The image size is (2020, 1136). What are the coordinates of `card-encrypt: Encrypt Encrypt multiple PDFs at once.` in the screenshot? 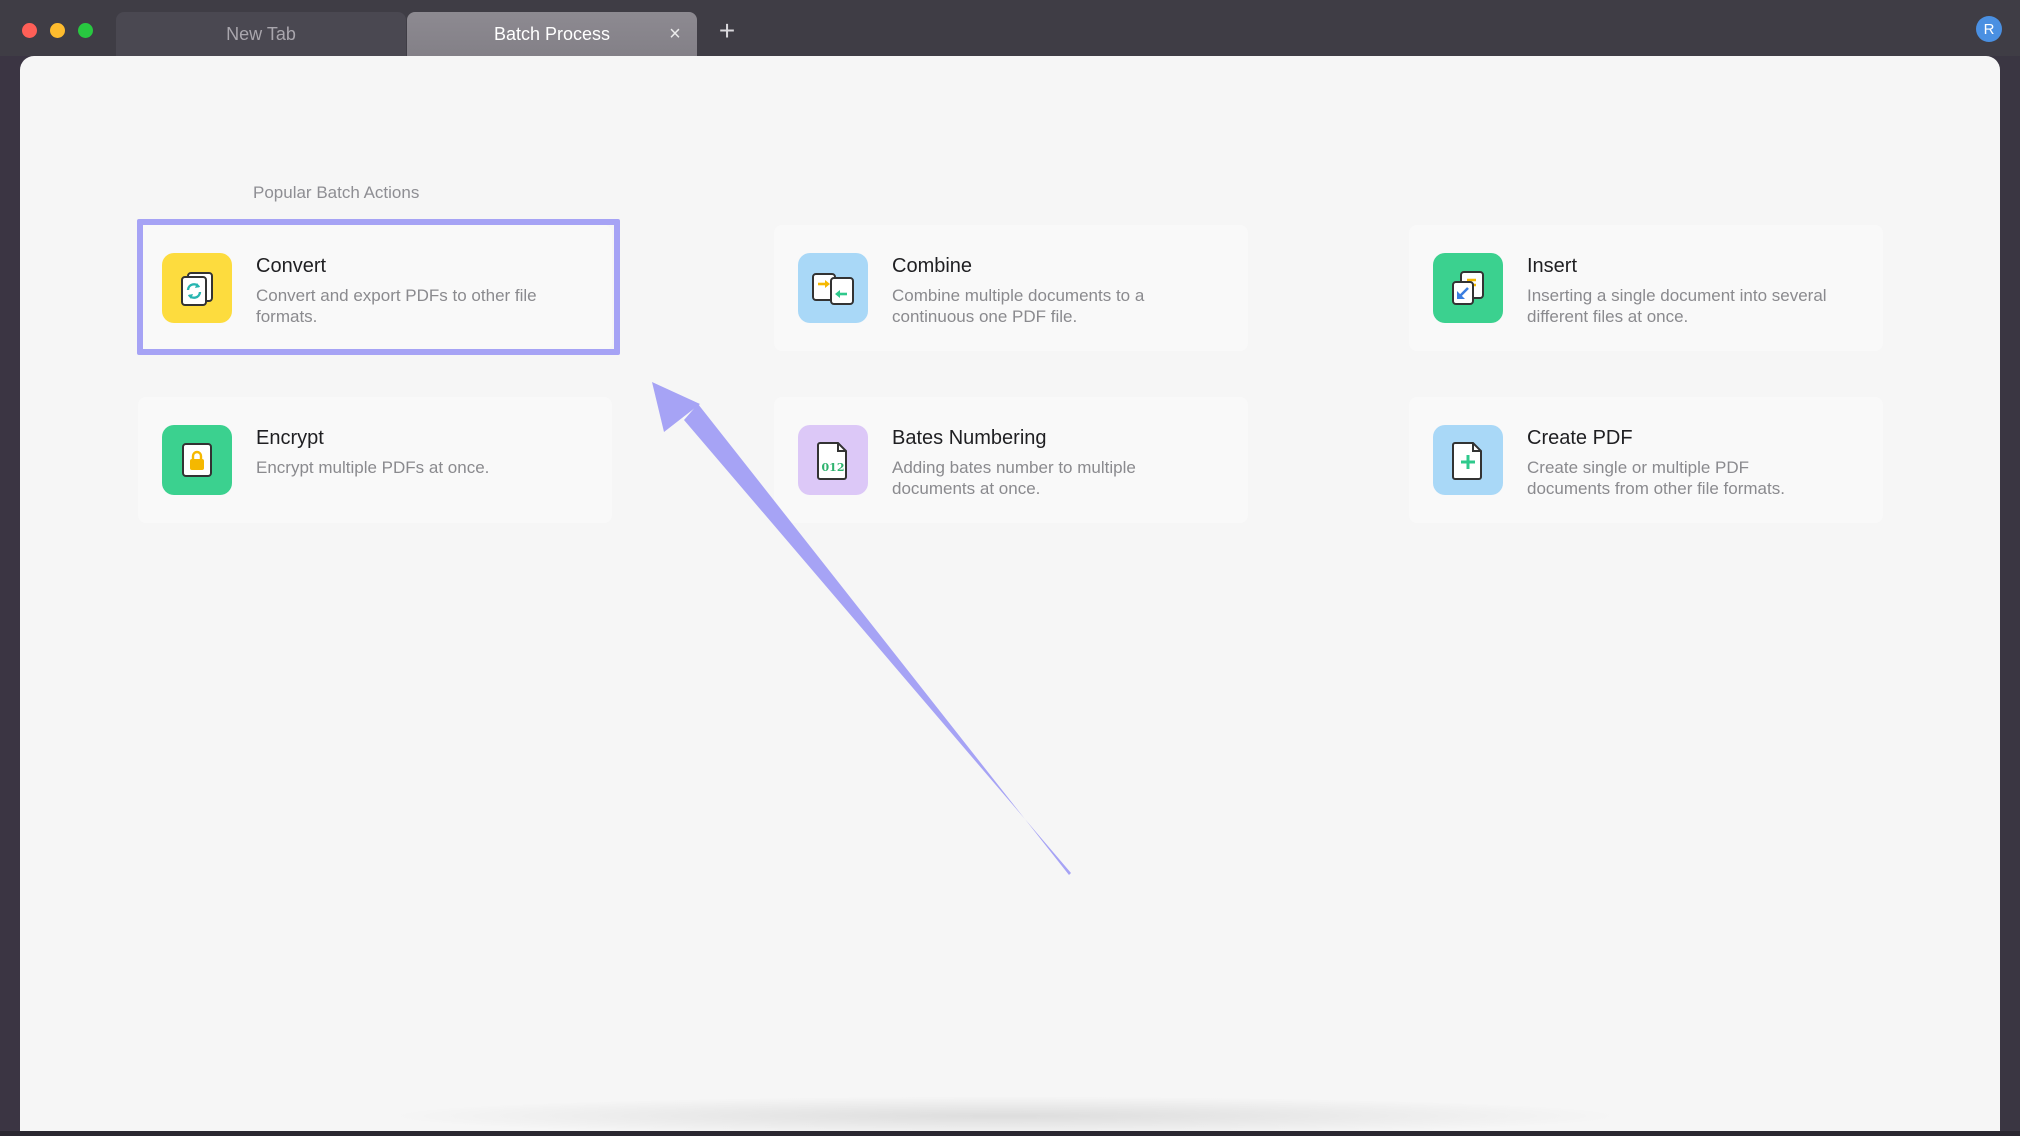 It's located at (375, 460).